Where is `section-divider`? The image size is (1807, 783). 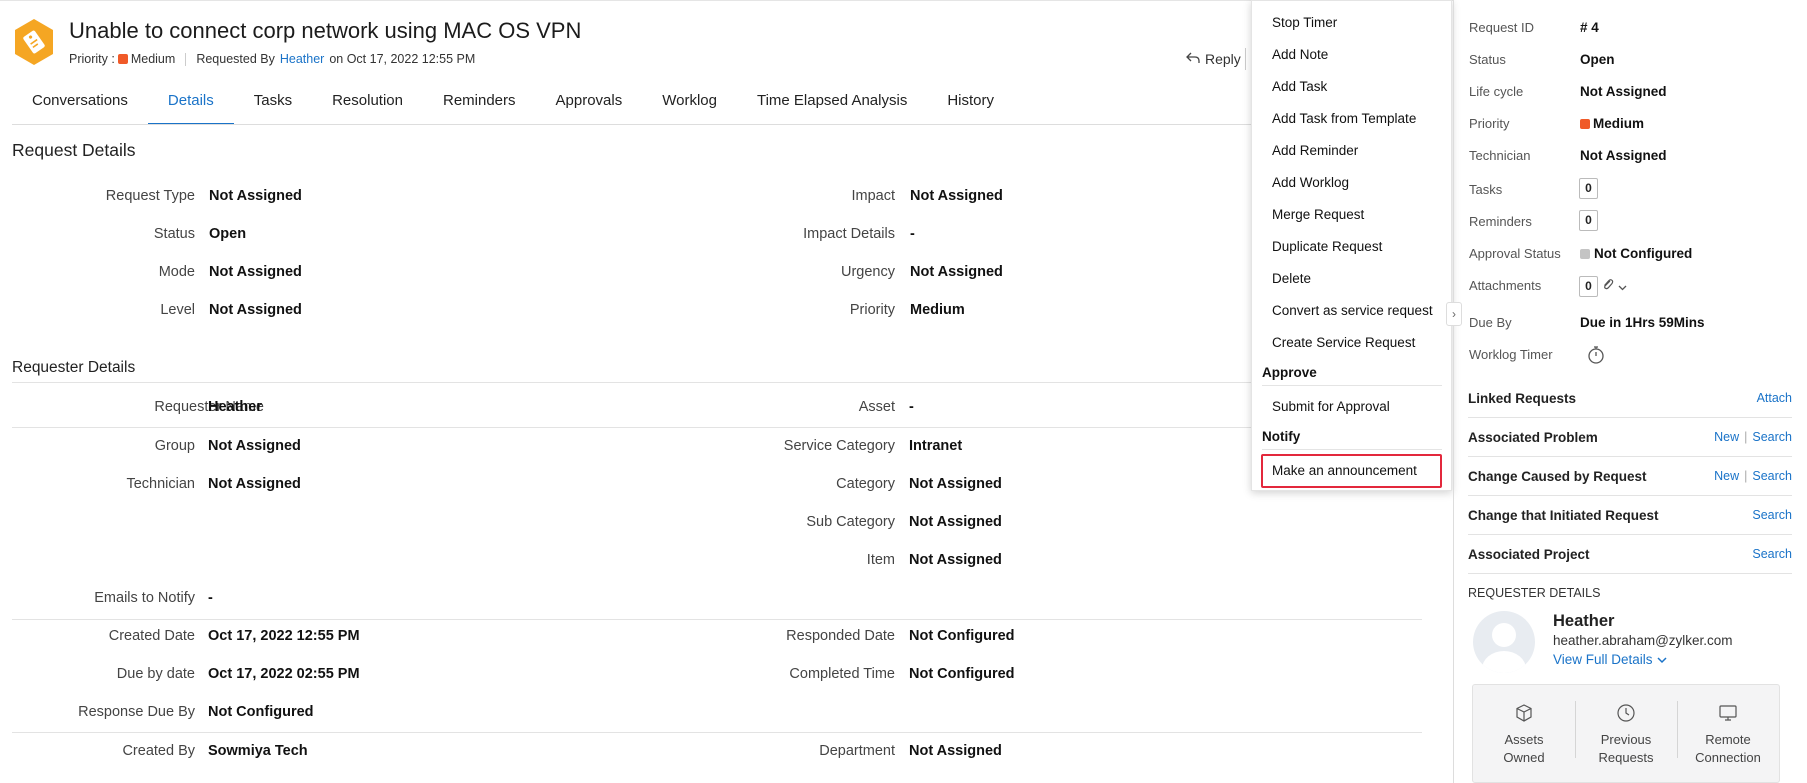 section-divider is located at coordinates (632, 382).